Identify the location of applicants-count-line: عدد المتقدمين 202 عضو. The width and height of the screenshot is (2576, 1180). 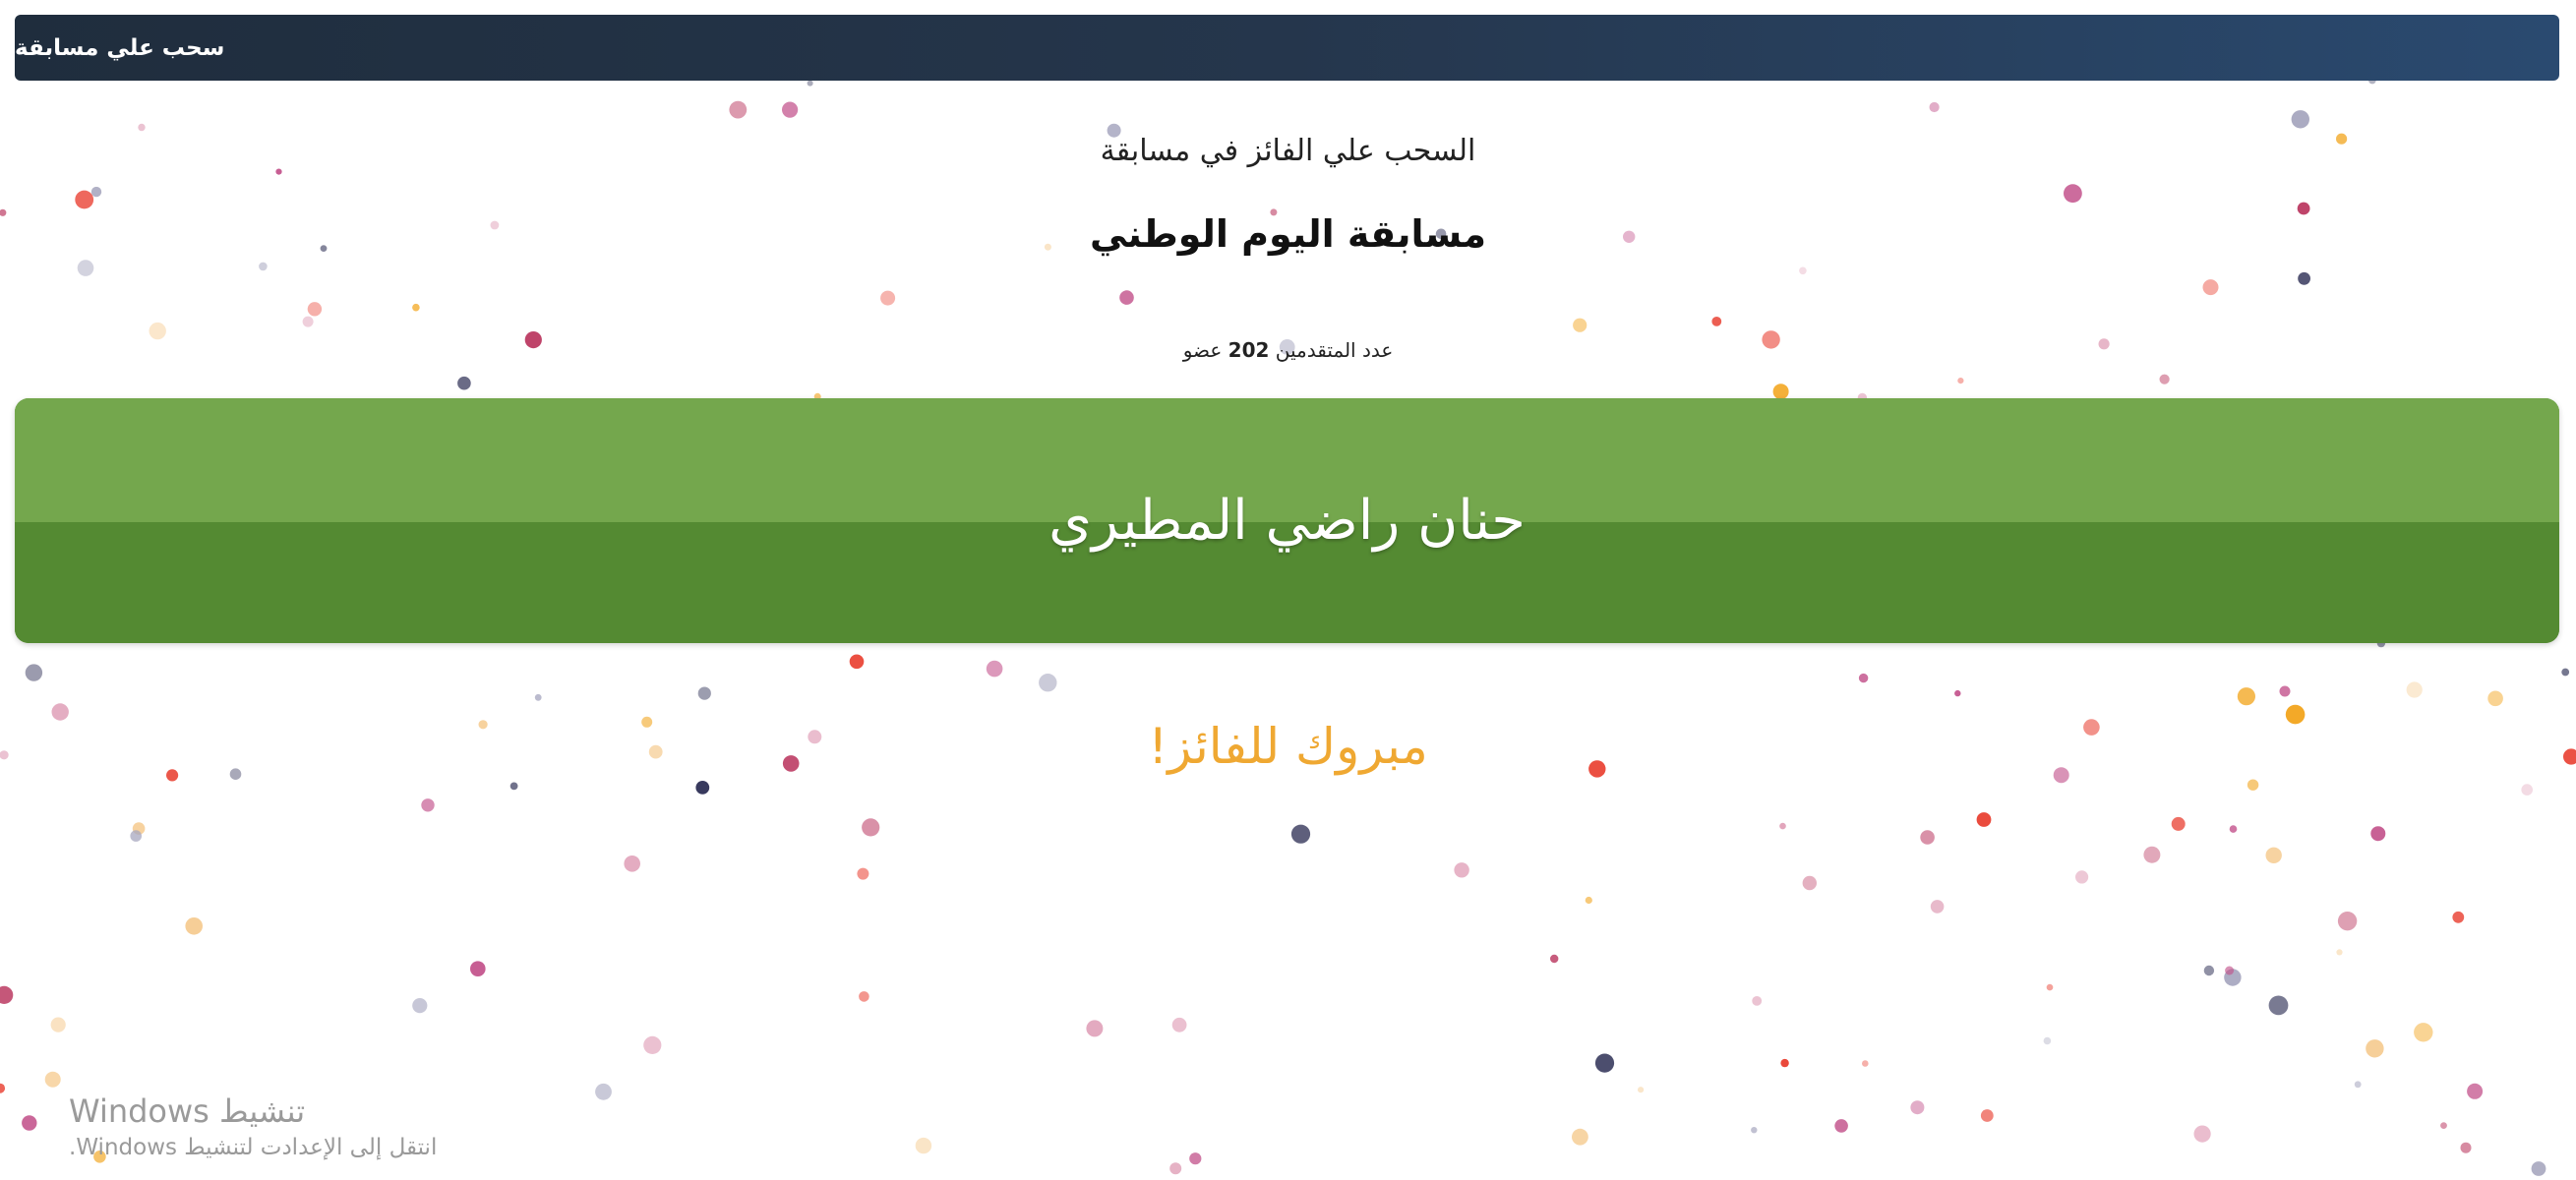
(1288, 350).